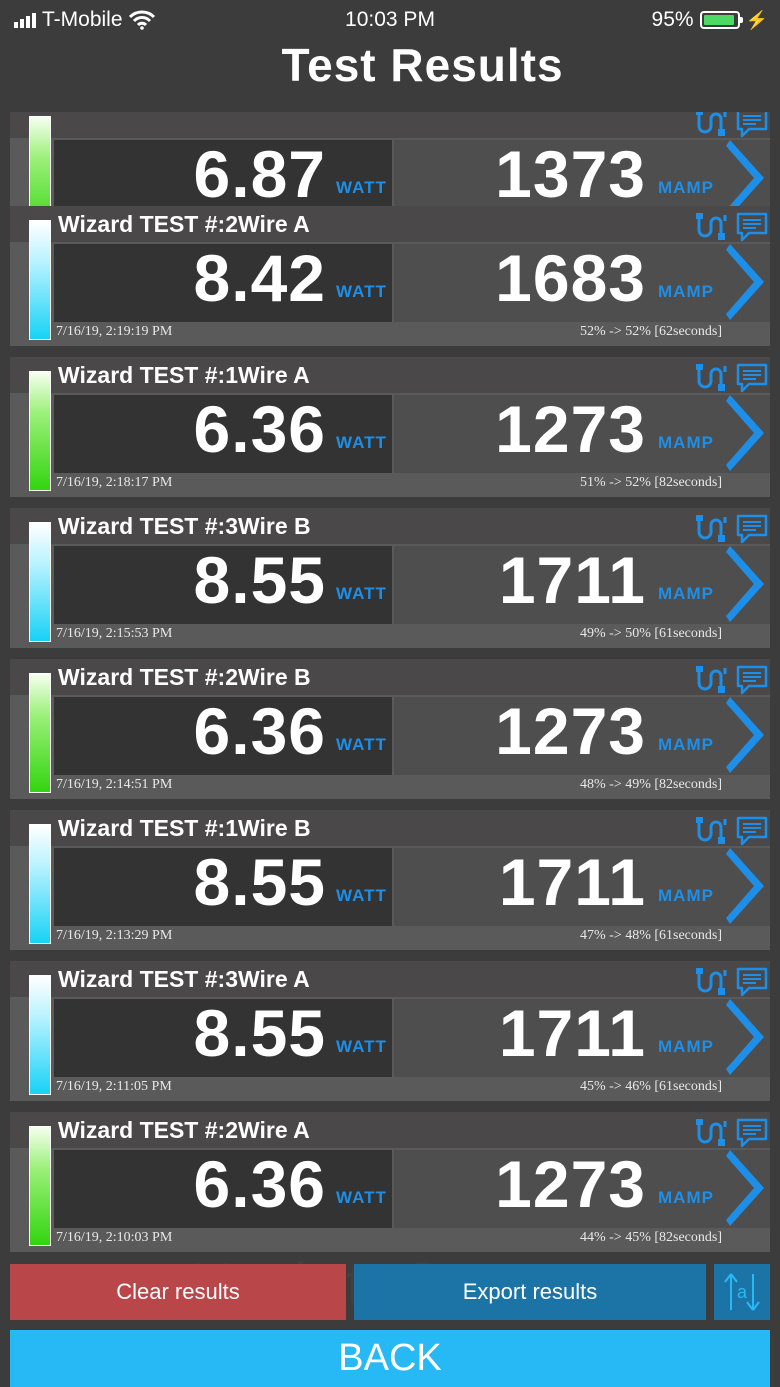  Describe the element at coordinates (259, 278) in the screenshot. I see `watt-value: 8.42` at that location.